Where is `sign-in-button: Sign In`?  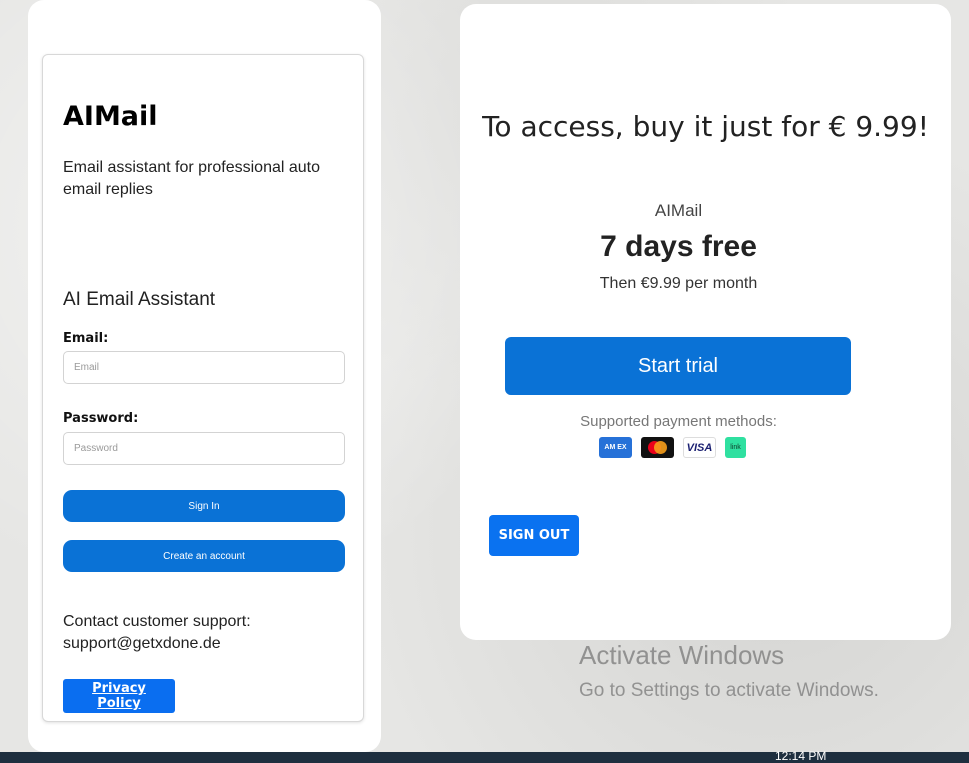
sign-in-button: Sign In is located at coordinates (204, 506).